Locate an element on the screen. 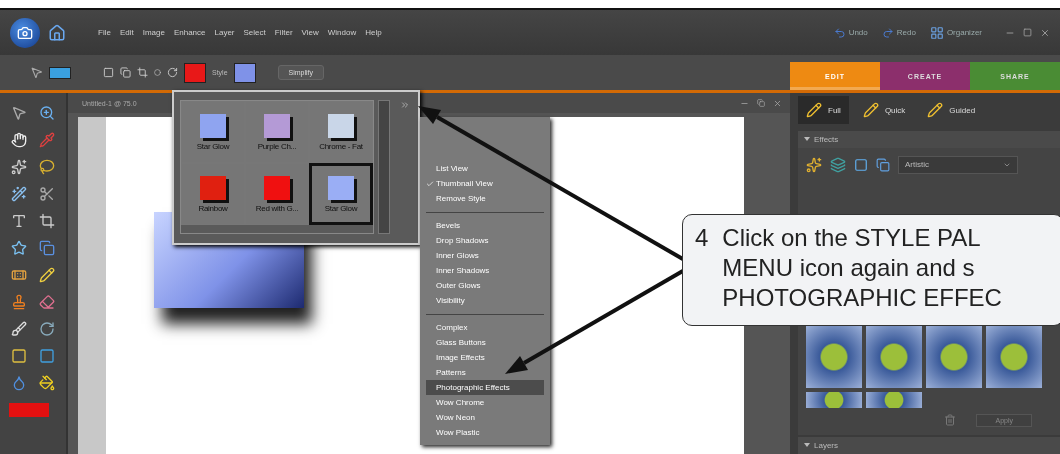 Image resolution: width=1060 pixels, height=454 pixels. edit-mode-tab: Guided is located at coordinates (951, 110).